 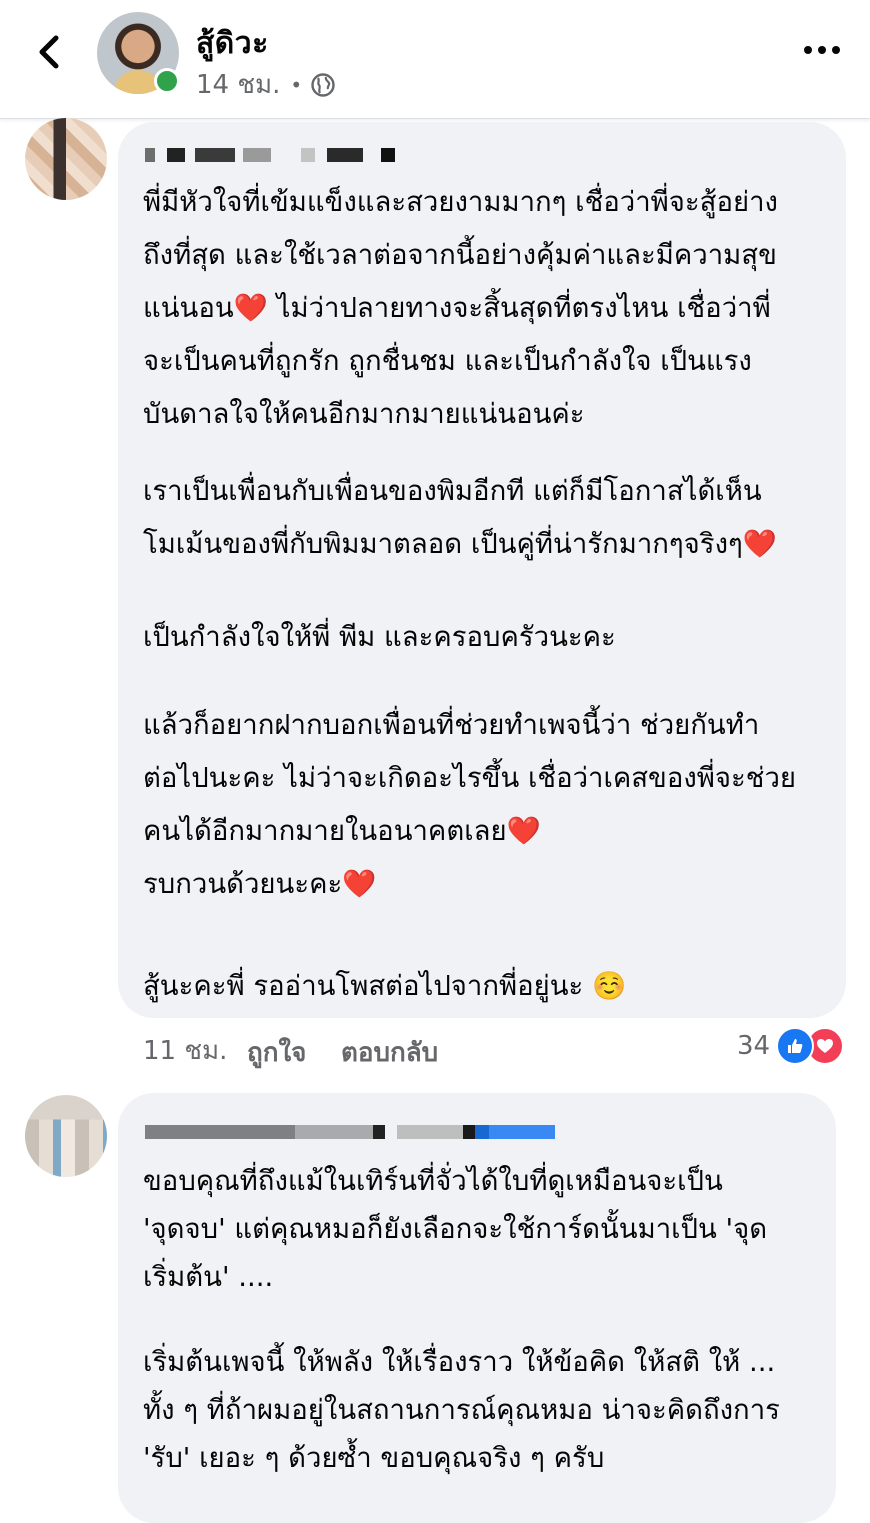 I want to click on post-meta: 14 ชม. •, so click(x=266, y=84).